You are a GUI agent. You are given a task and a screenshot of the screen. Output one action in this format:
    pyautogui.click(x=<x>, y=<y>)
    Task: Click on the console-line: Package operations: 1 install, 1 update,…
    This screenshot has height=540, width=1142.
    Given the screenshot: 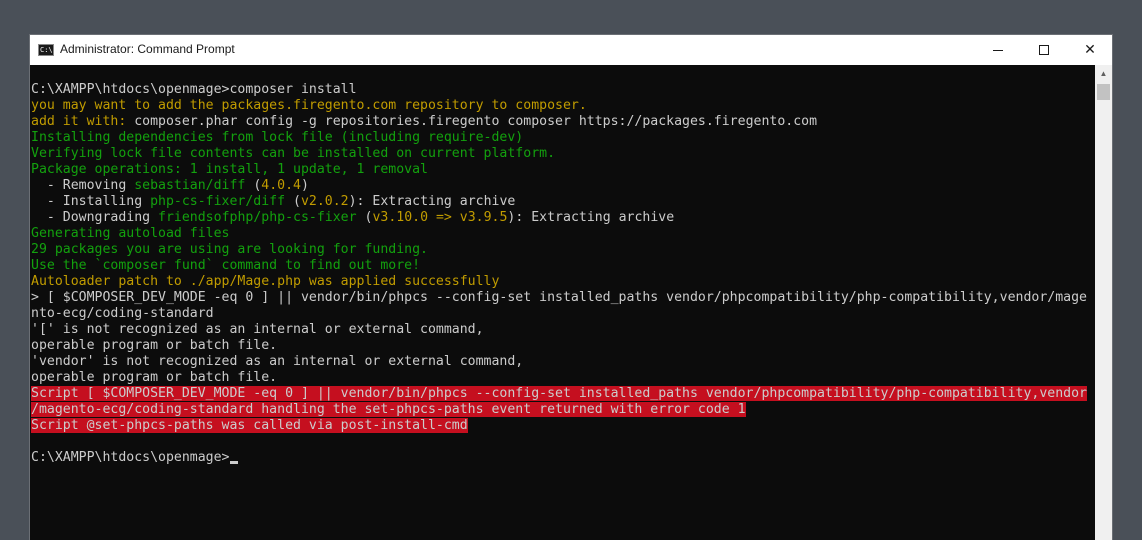 What is the action you would take?
    pyautogui.click(x=563, y=170)
    